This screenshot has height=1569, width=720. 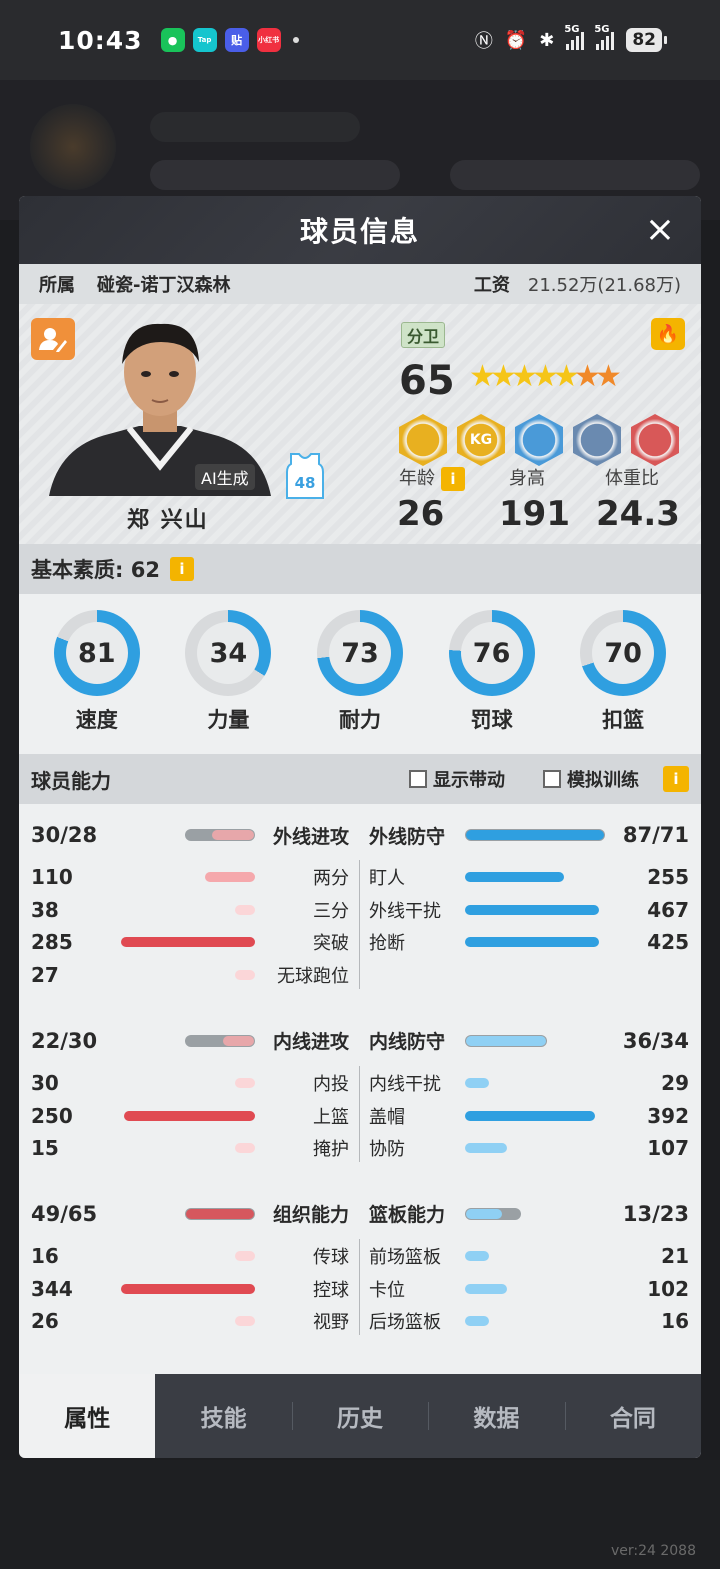 What do you see at coordinates (225, 477) in the screenshot?
I see `ai-generated-badge: AI生成` at bounding box center [225, 477].